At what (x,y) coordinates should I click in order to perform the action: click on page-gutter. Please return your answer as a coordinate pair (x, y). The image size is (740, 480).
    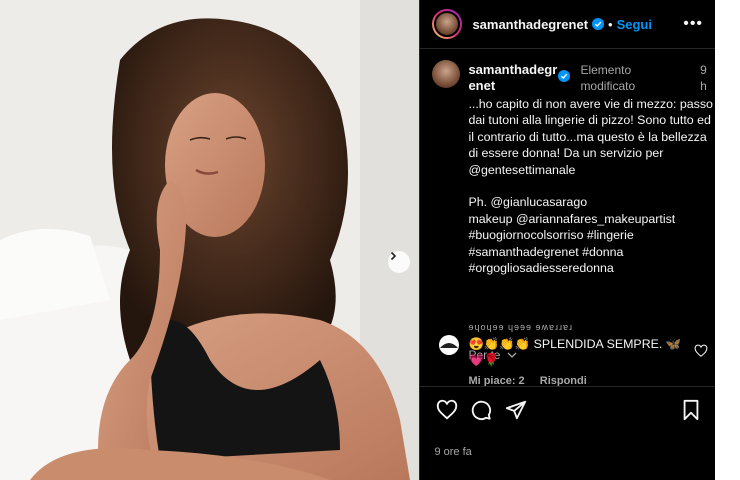
    Looking at the image, I should click on (727, 240).